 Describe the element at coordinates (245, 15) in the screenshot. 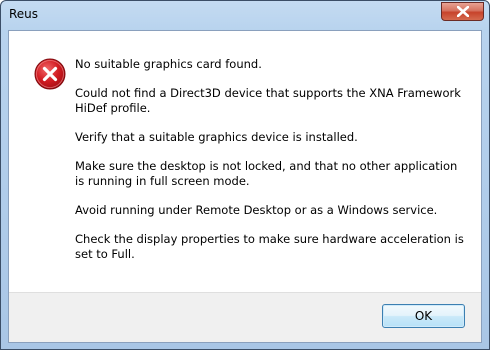

I see `title-bar: Reus` at that location.